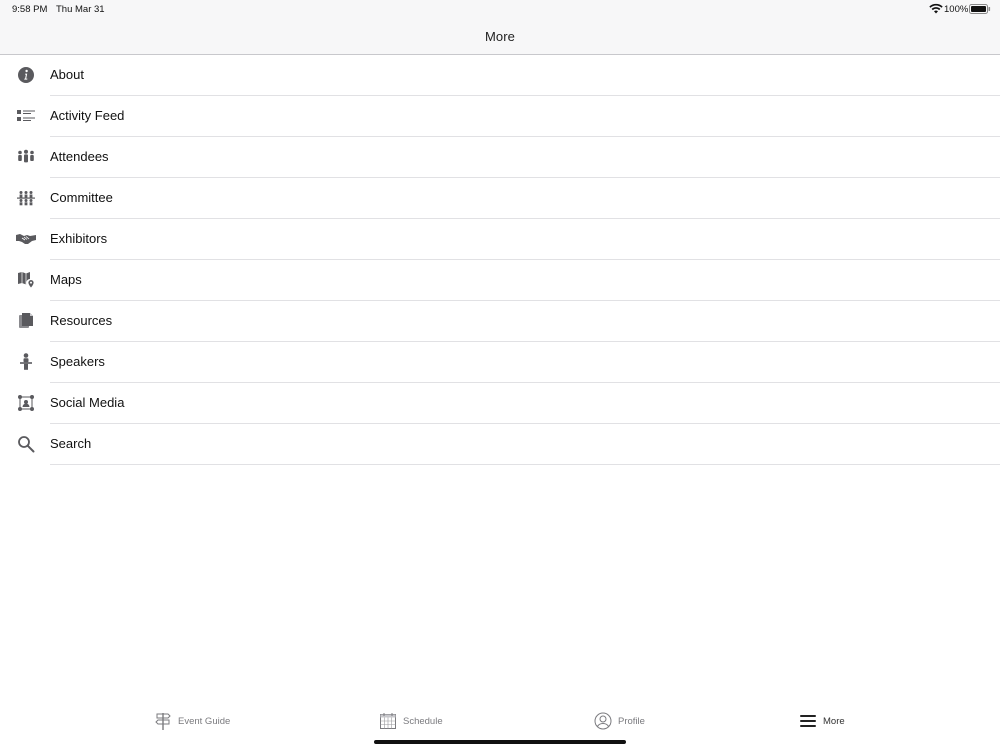 This screenshot has width=1000, height=750. Describe the element at coordinates (500, 280) in the screenshot. I see `menu-item-maps: Maps` at that location.